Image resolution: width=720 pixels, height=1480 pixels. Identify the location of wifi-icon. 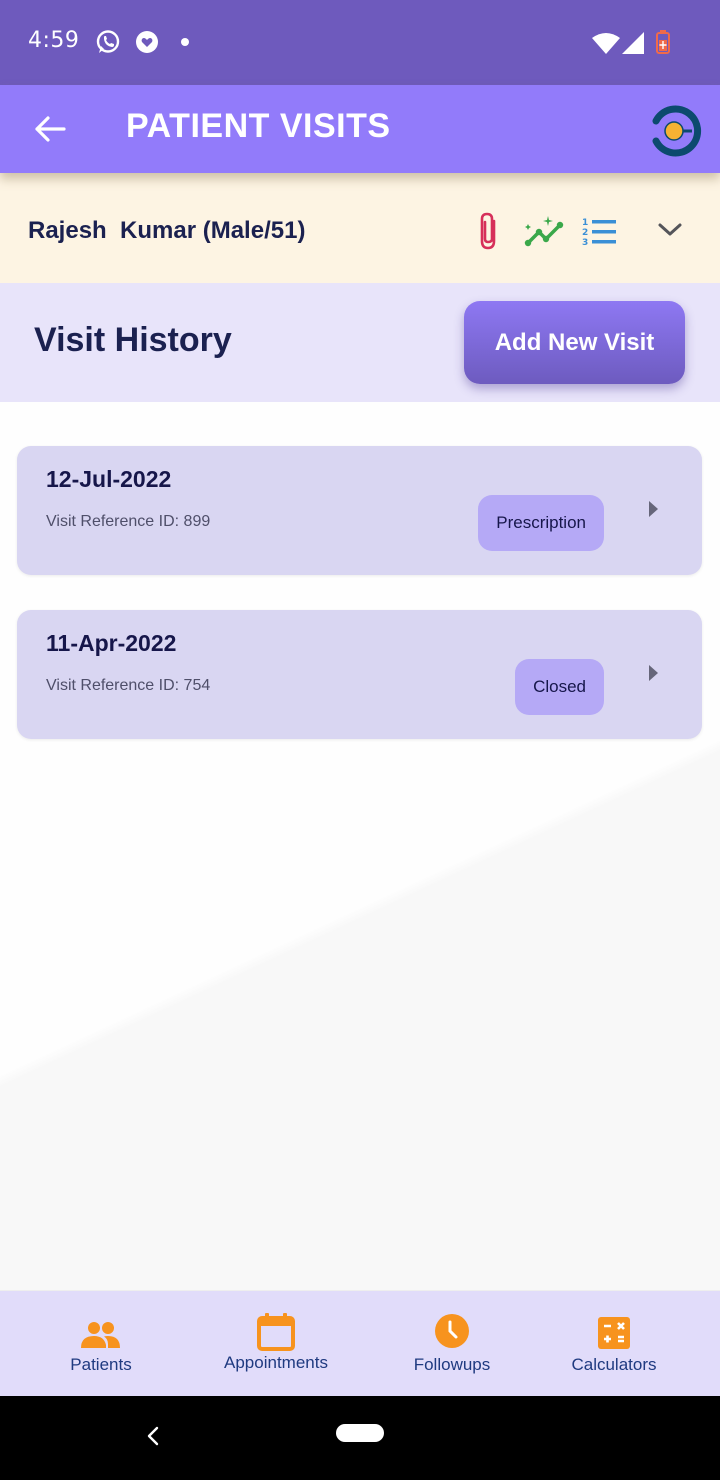
(606, 45).